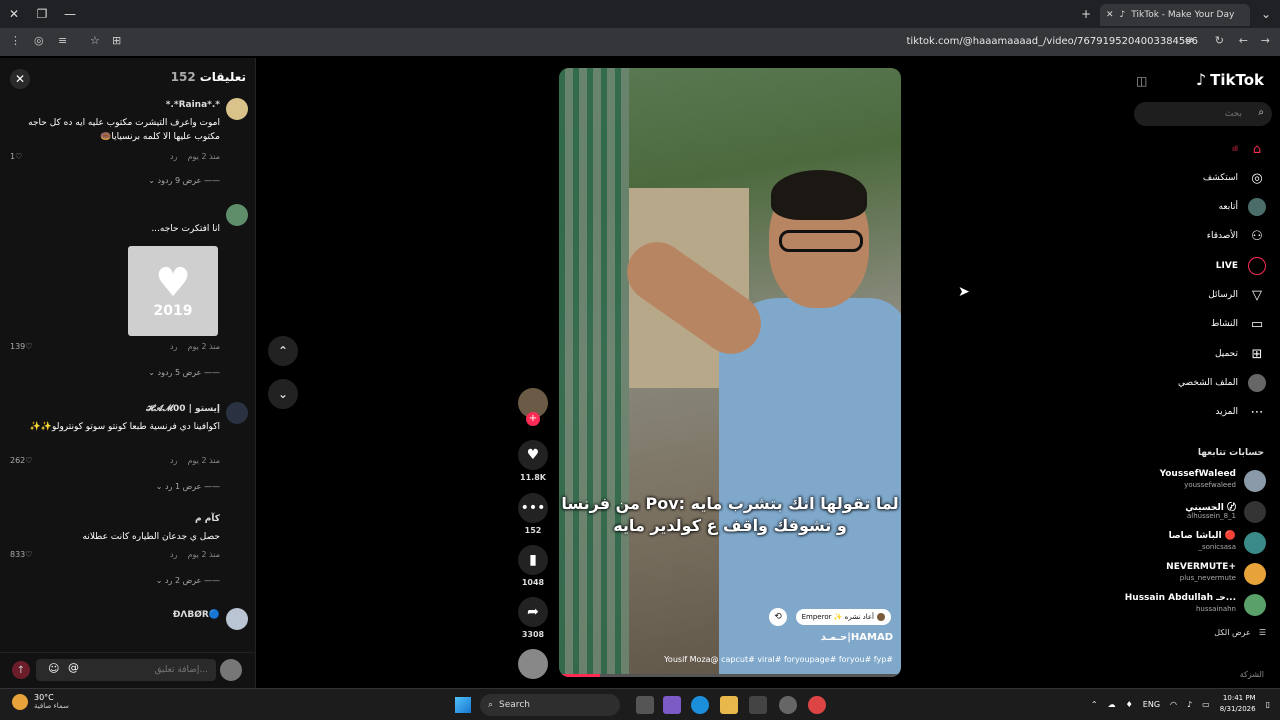 The image size is (1280, 720). I want to click on store-icon, so click(758, 705).